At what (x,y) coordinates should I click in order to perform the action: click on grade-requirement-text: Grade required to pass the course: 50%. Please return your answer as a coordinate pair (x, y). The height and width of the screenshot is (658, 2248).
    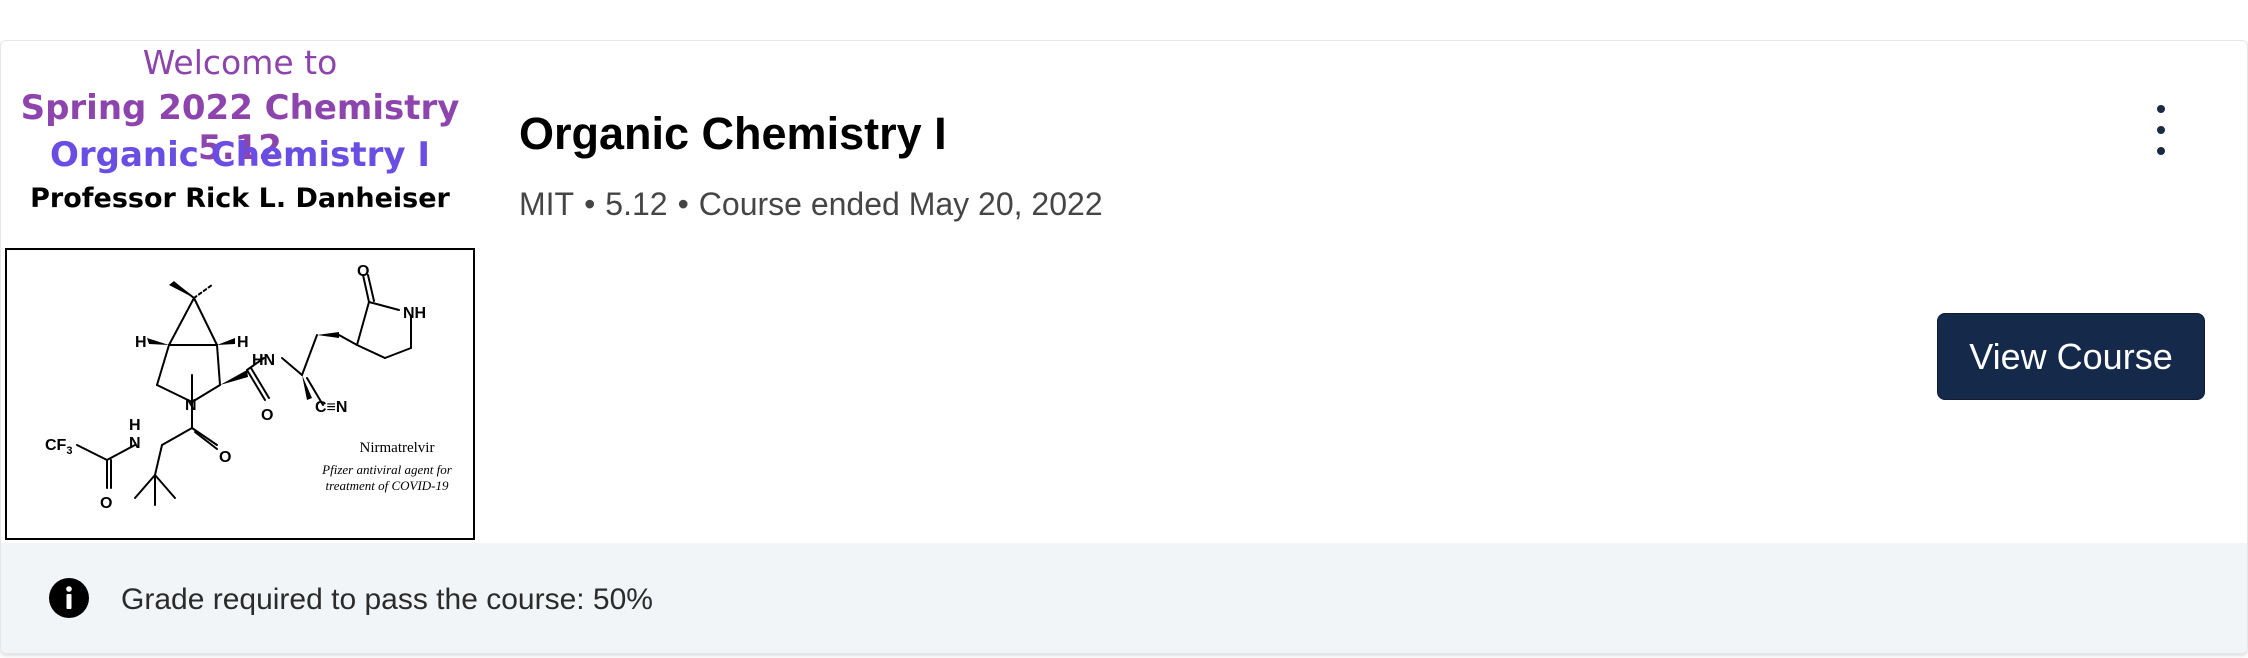
    Looking at the image, I should click on (387, 599).